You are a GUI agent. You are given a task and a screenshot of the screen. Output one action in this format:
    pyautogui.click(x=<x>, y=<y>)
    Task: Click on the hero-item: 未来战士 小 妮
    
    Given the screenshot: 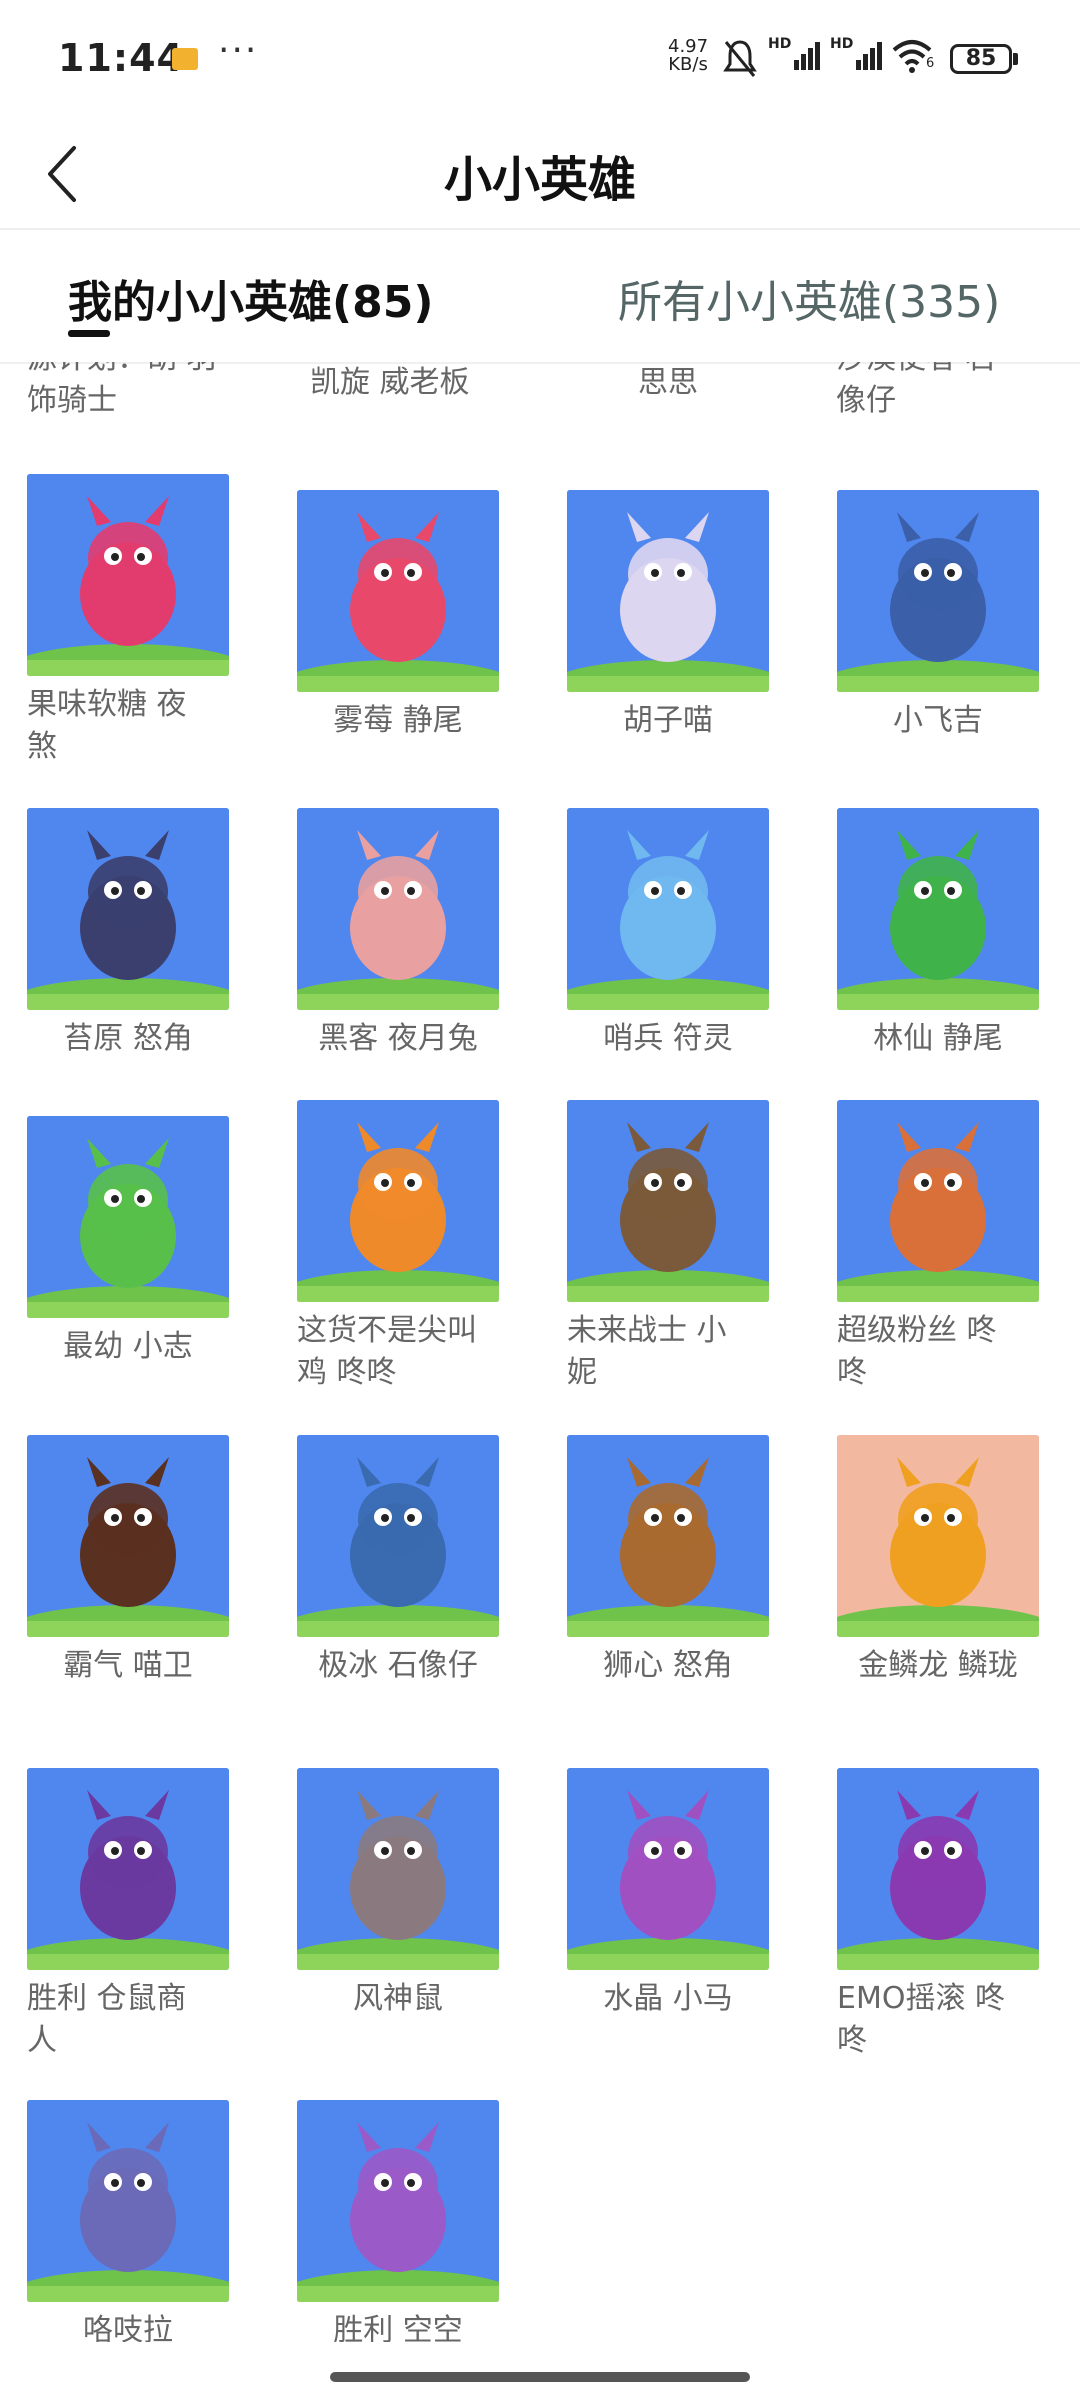 What is the action you would take?
    pyautogui.click(x=692, y=1247)
    